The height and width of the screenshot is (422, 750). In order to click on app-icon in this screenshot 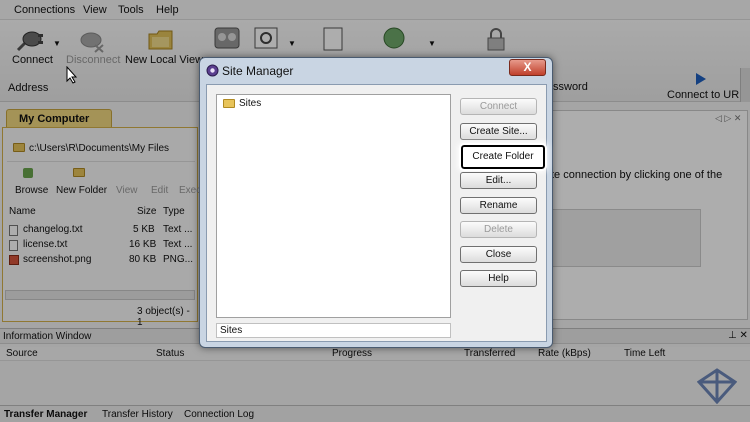, I will do `click(212, 70)`.